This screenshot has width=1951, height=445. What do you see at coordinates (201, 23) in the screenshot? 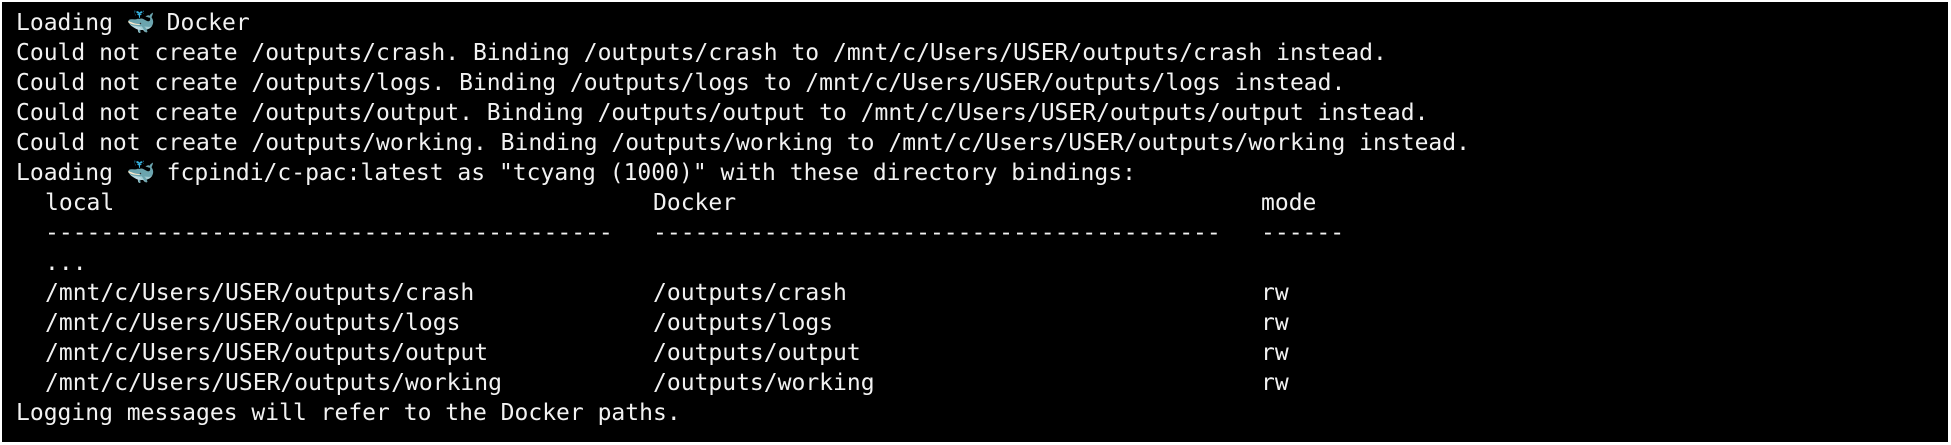
I see `loading-docker-suffix: Docker` at bounding box center [201, 23].